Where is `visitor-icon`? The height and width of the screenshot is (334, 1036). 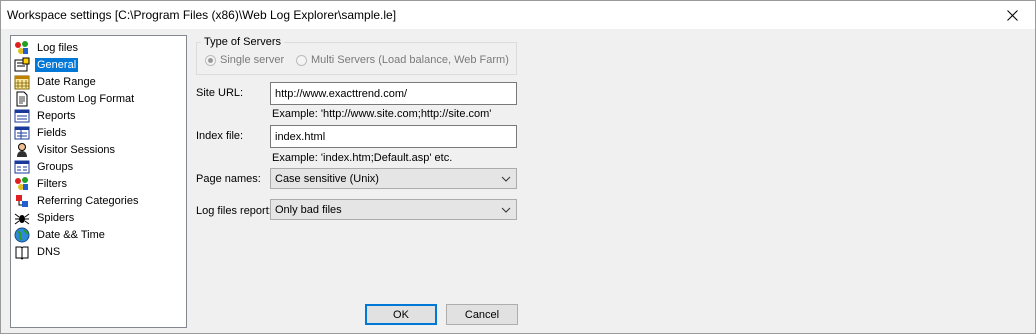 visitor-icon is located at coordinates (22, 149).